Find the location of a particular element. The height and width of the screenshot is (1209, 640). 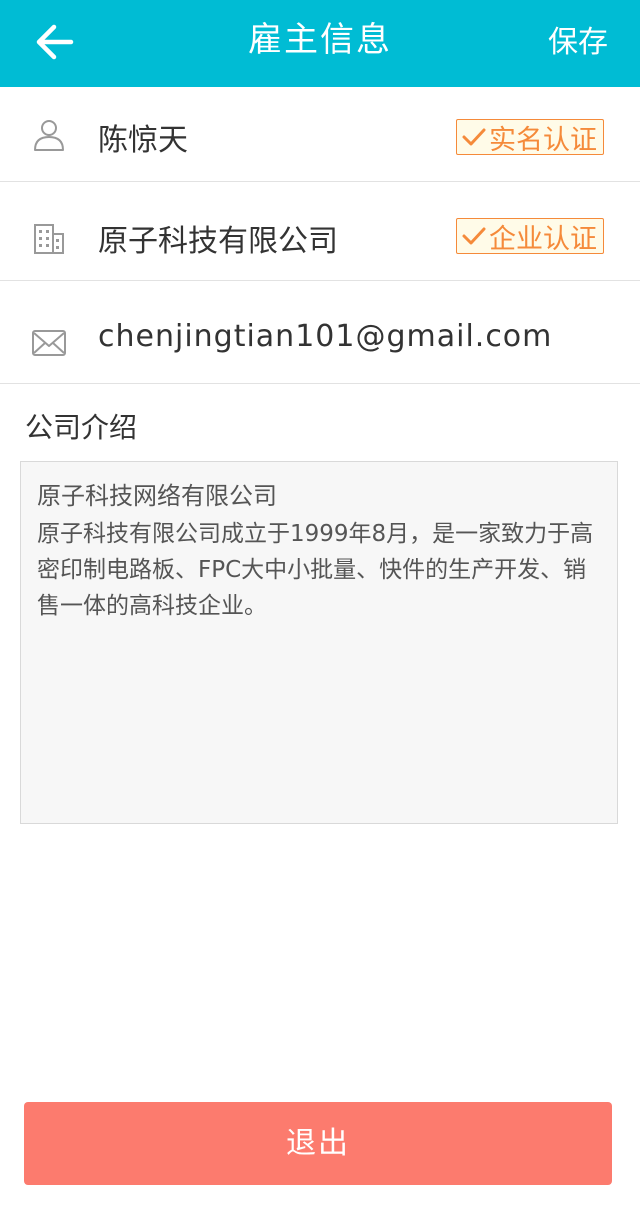

back-button is located at coordinates (54, 42).